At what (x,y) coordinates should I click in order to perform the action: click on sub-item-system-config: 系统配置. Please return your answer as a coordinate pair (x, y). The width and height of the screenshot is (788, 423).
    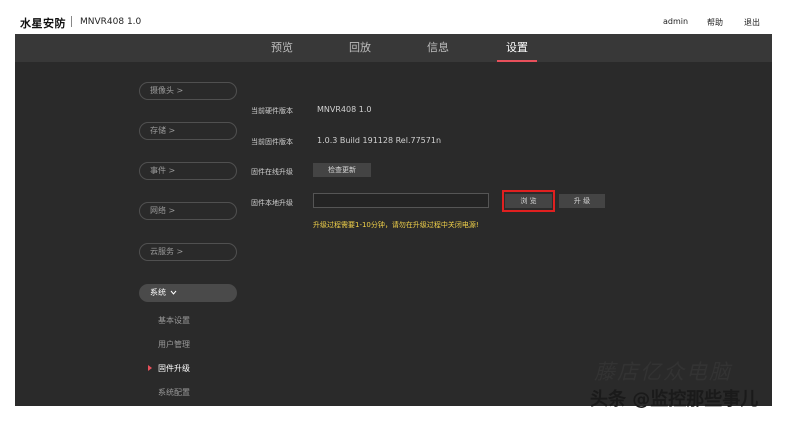
    Looking at the image, I should click on (174, 392).